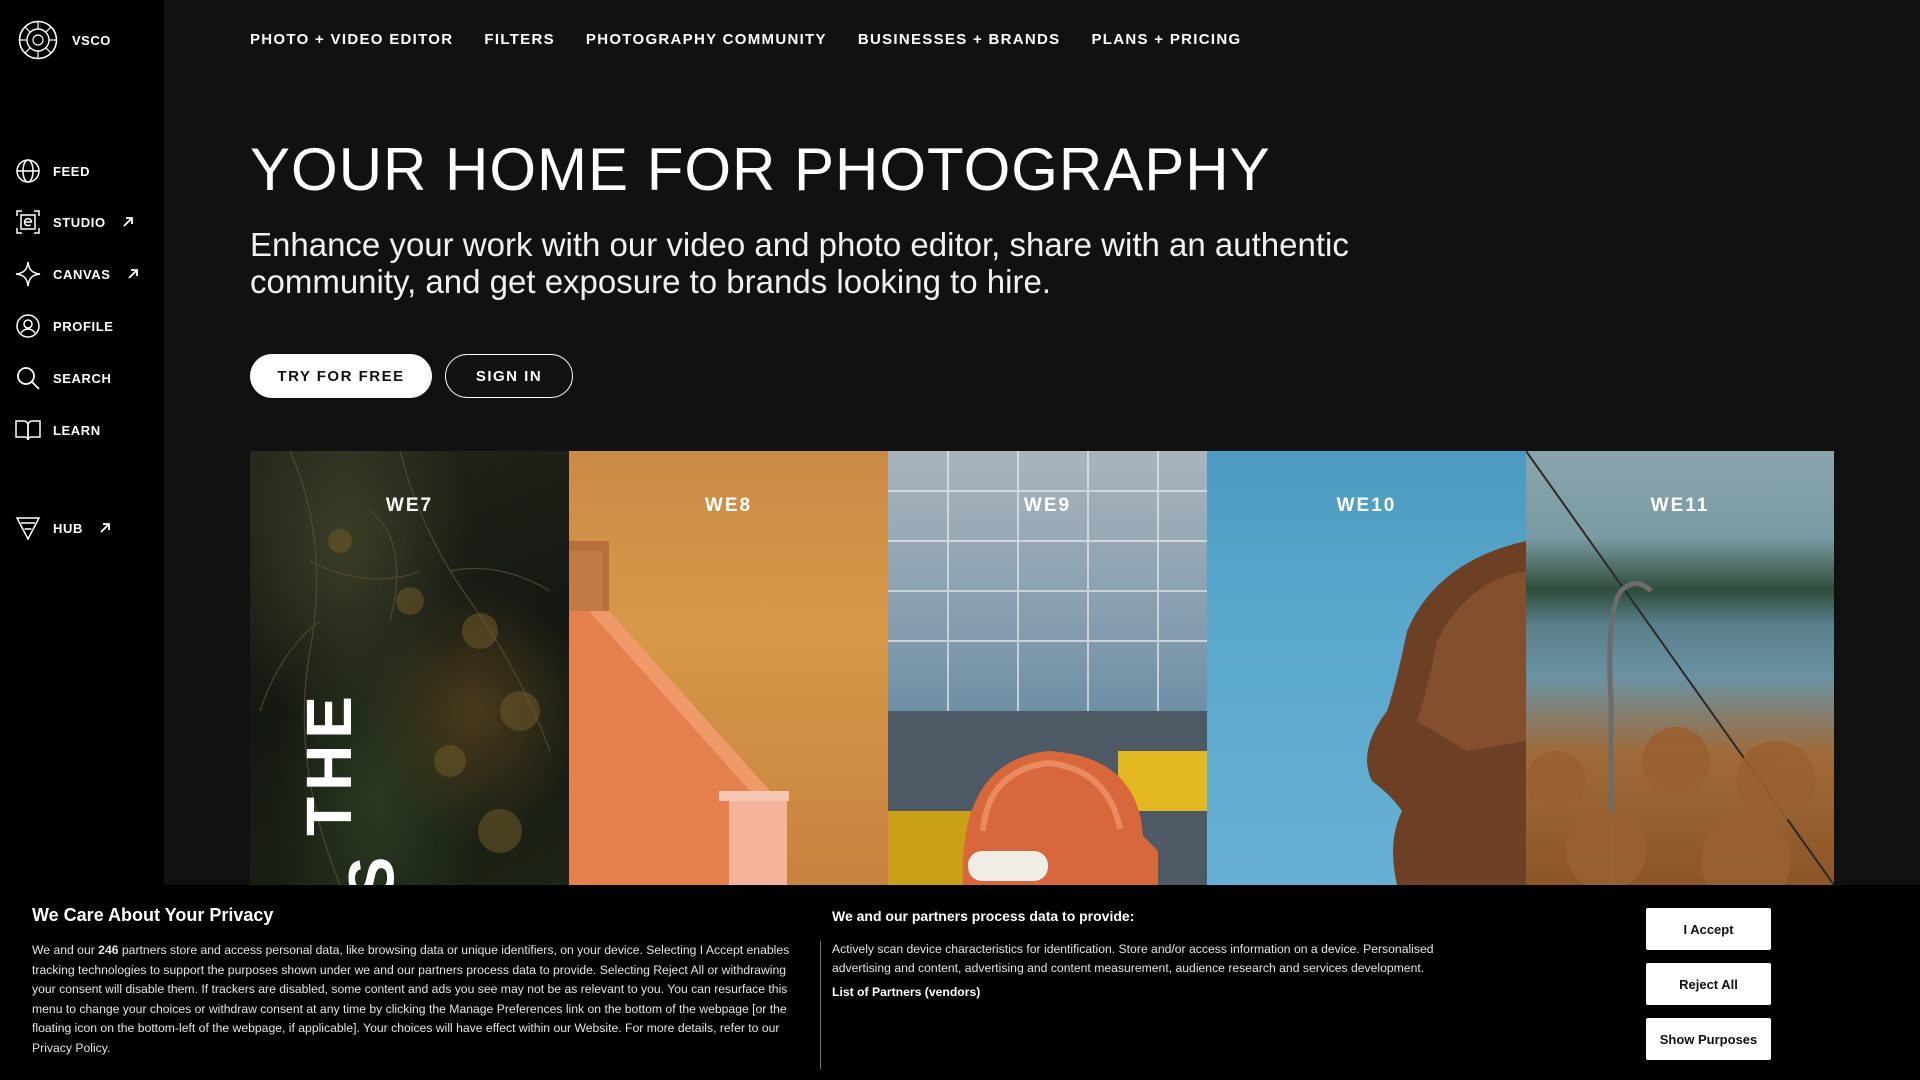 The height and width of the screenshot is (1080, 1920). What do you see at coordinates (82, 378) in the screenshot?
I see `sidebar-item-label: SEARCH` at bounding box center [82, 378].